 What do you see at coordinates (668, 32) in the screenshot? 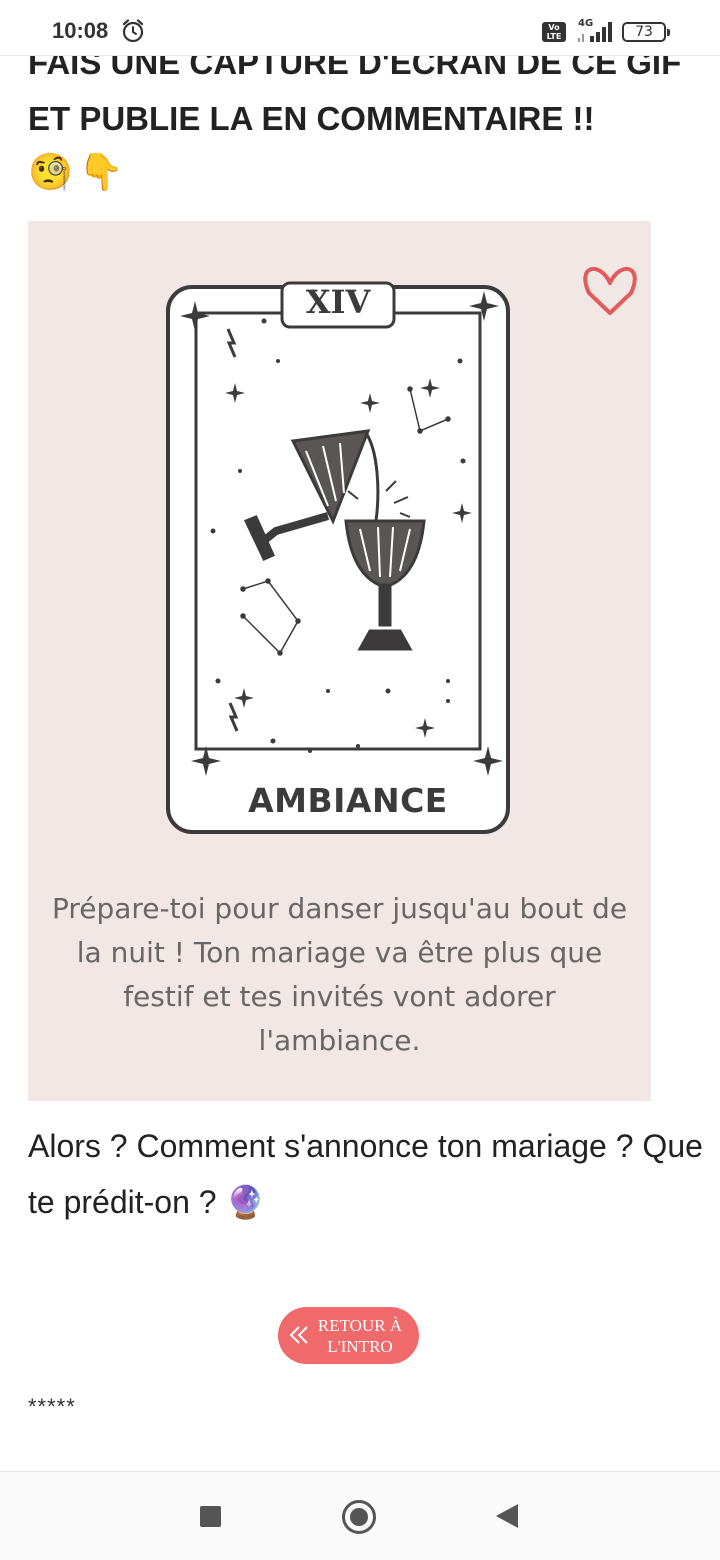
I see `battery-tip` at bounding box center [668, 32].